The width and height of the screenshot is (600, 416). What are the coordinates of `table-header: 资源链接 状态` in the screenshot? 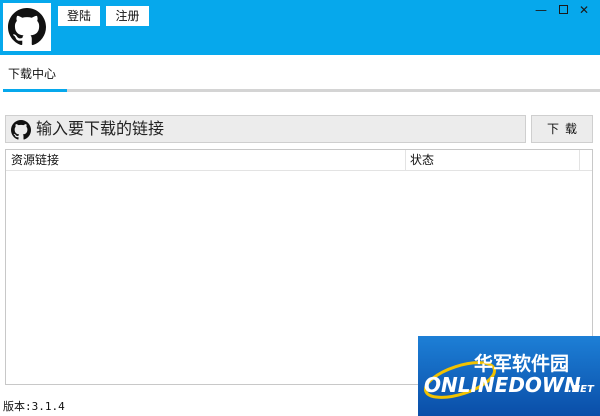 It's located at (299, 160).